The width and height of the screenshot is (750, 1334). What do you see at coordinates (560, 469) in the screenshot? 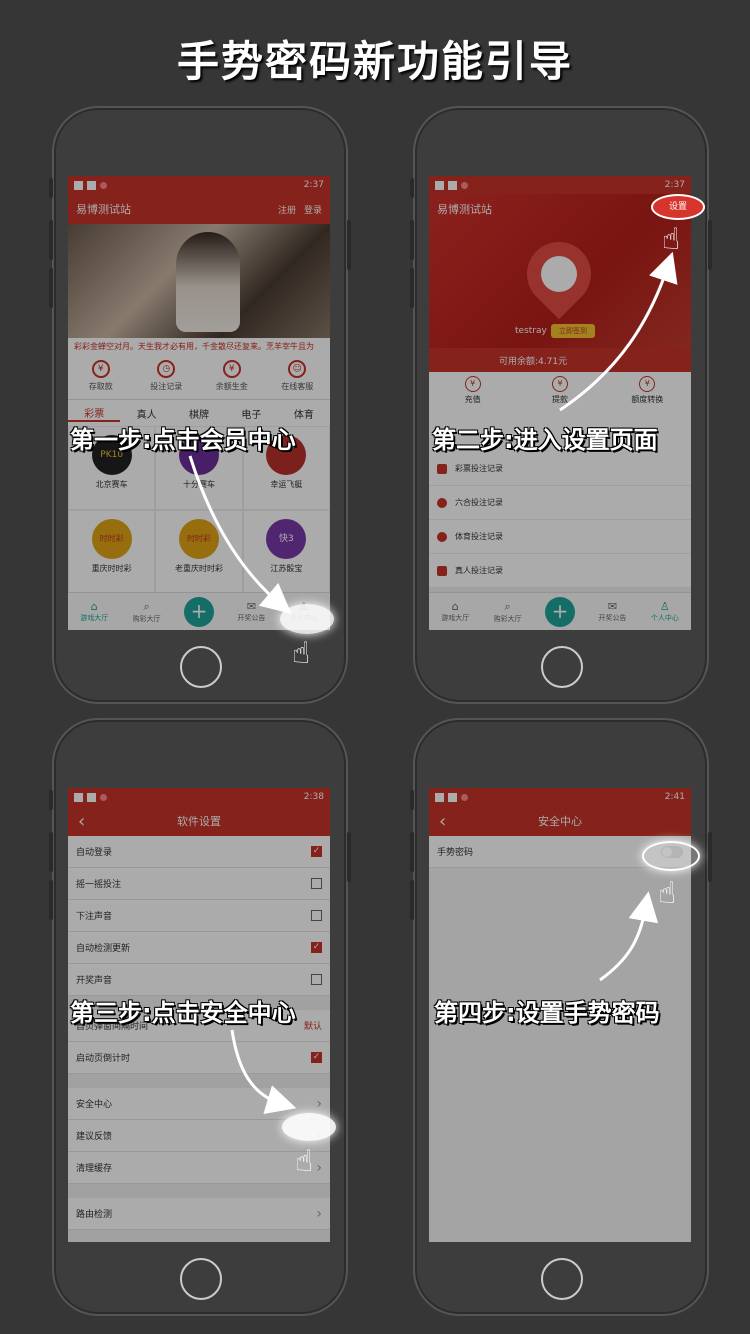
I see `list-item: 彩票投注记录` at bounding box center [560, 469].